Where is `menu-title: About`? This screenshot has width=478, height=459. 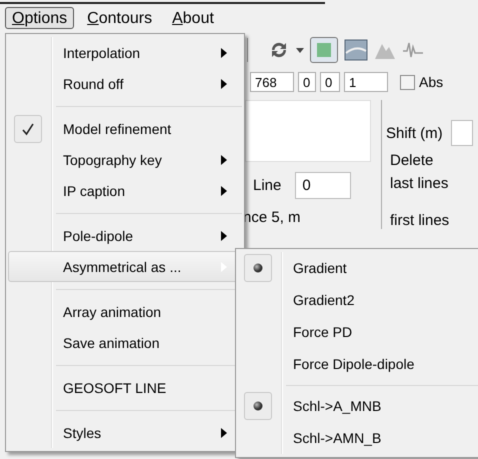 menu-title: About is located at coordinates (193, 18).